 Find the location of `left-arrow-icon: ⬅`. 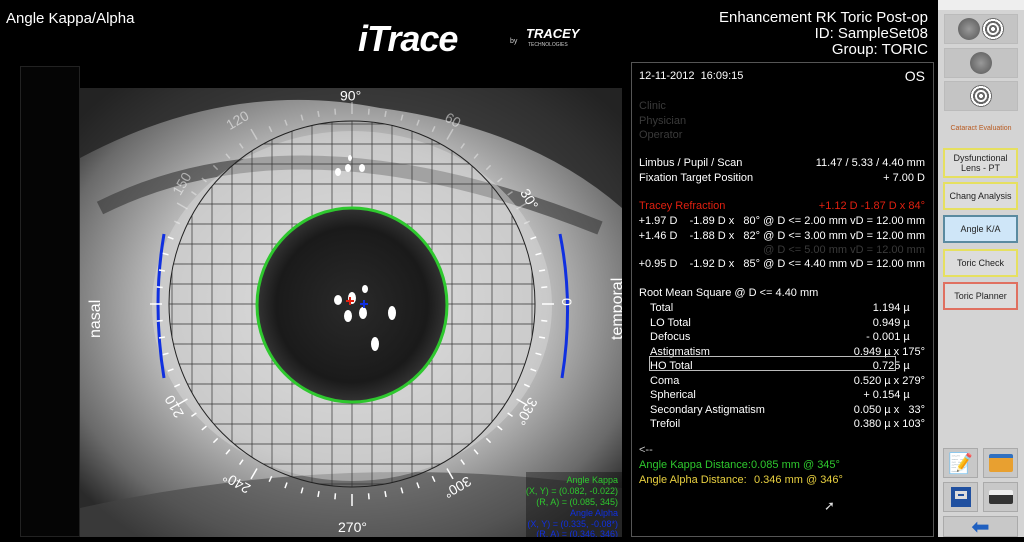

left-arrow-icon: ⬅ is located at coordinates (980, 526).